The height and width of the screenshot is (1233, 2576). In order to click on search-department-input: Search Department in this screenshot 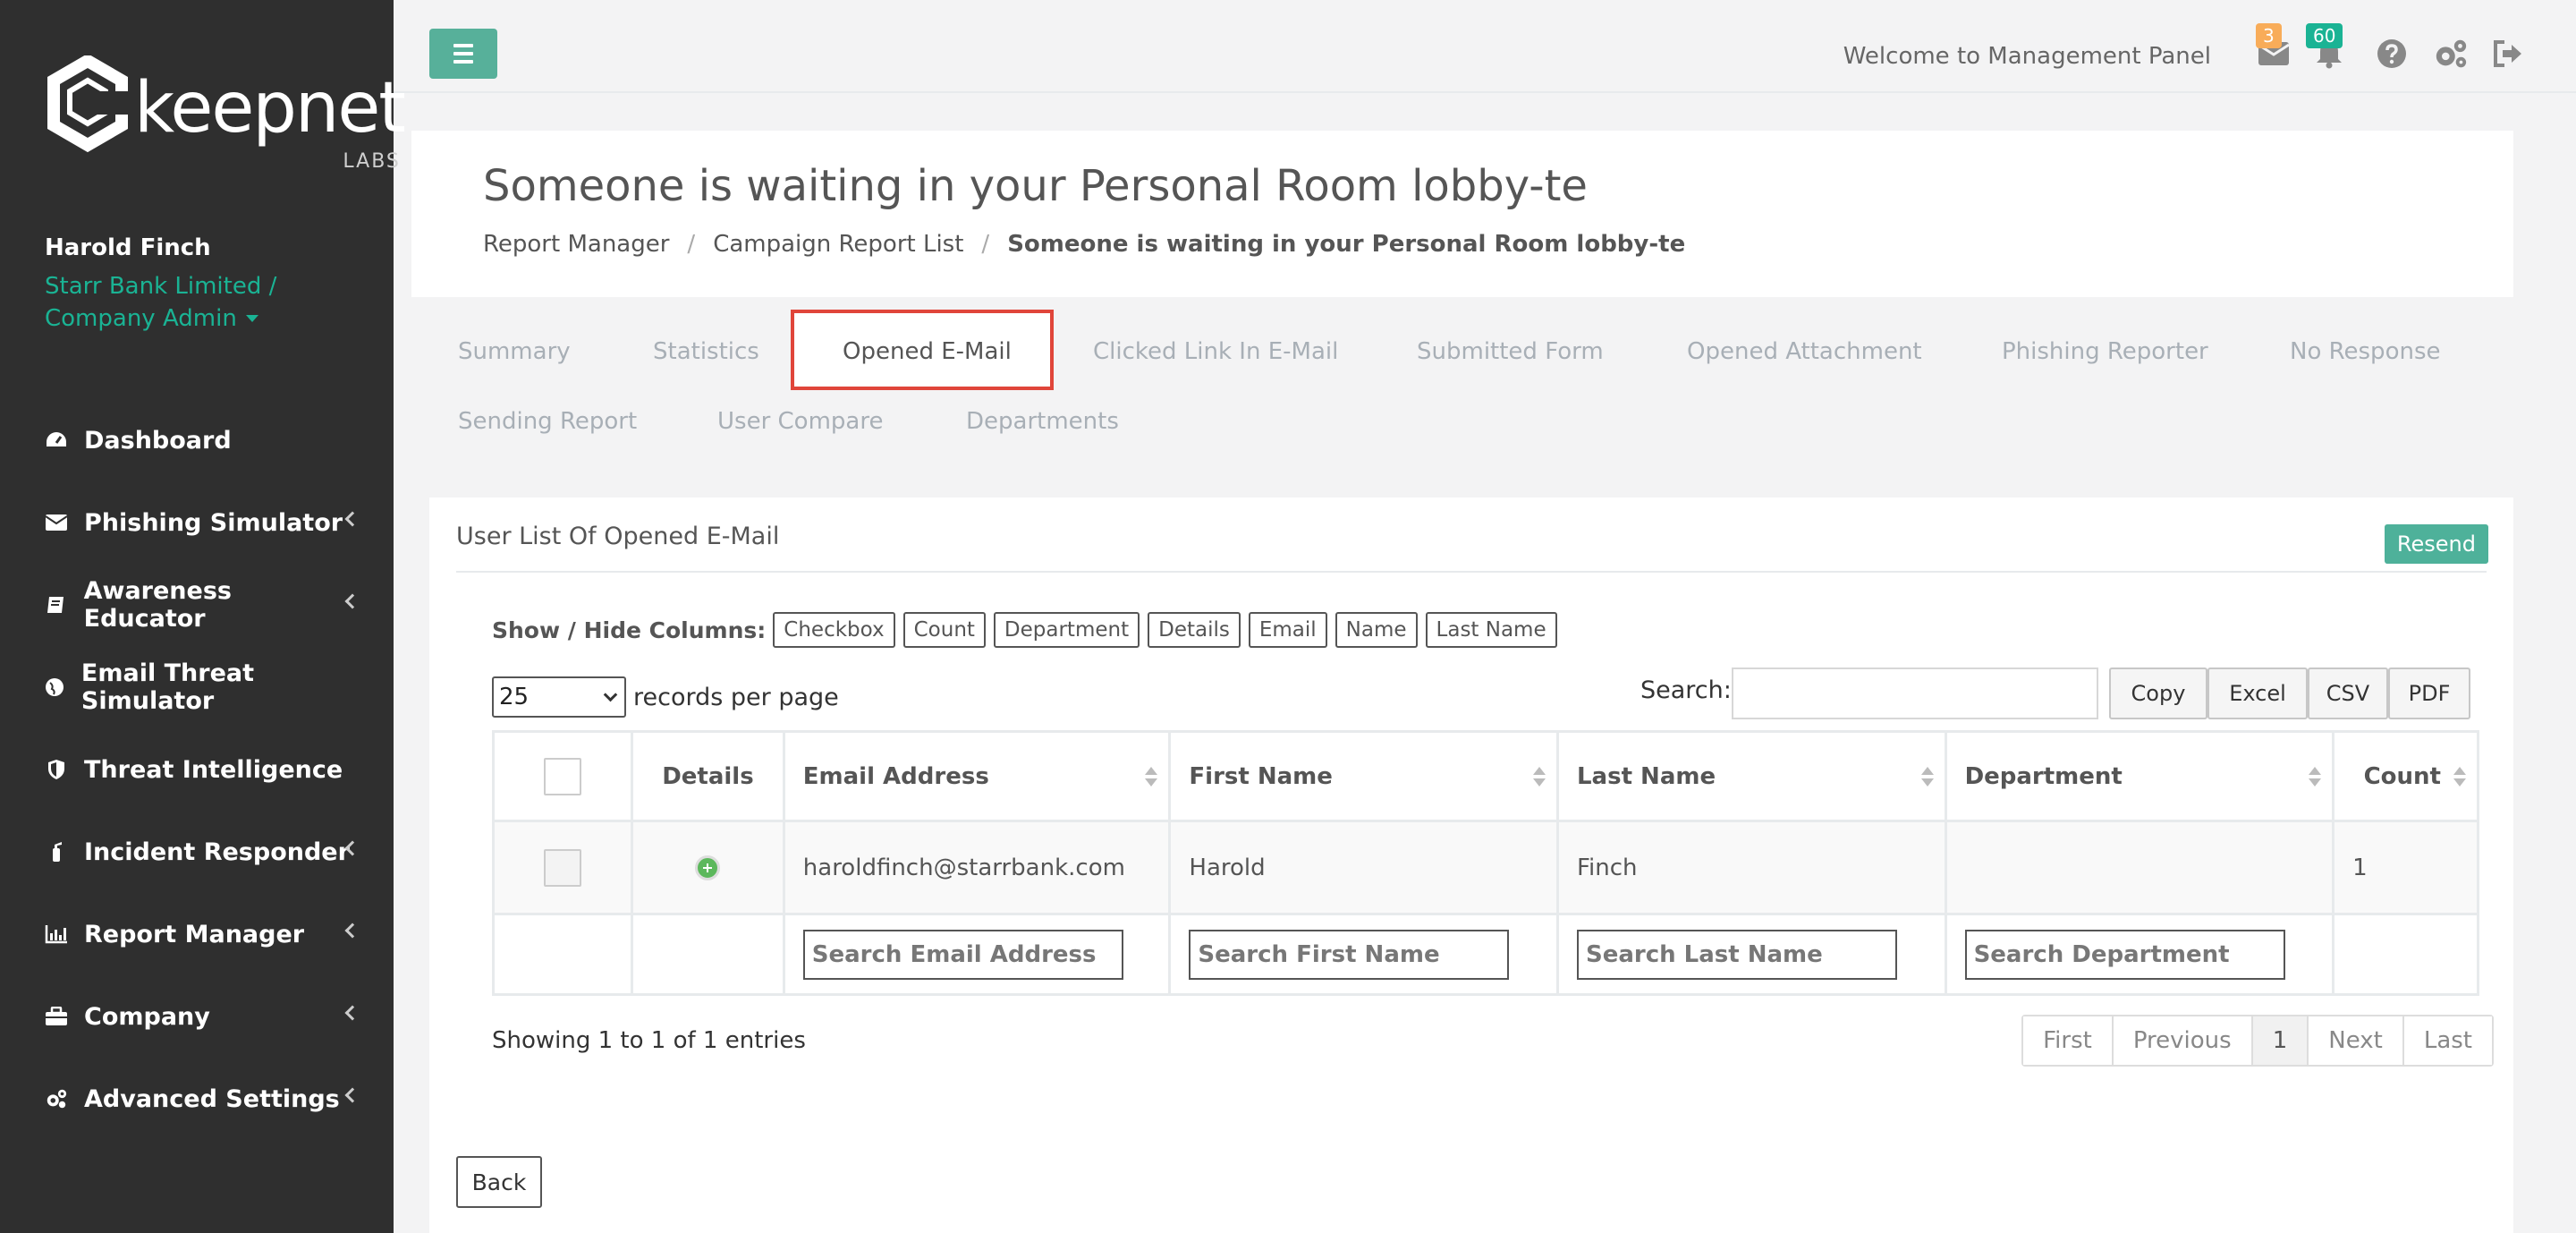, I will do `click(2124, 954)`.